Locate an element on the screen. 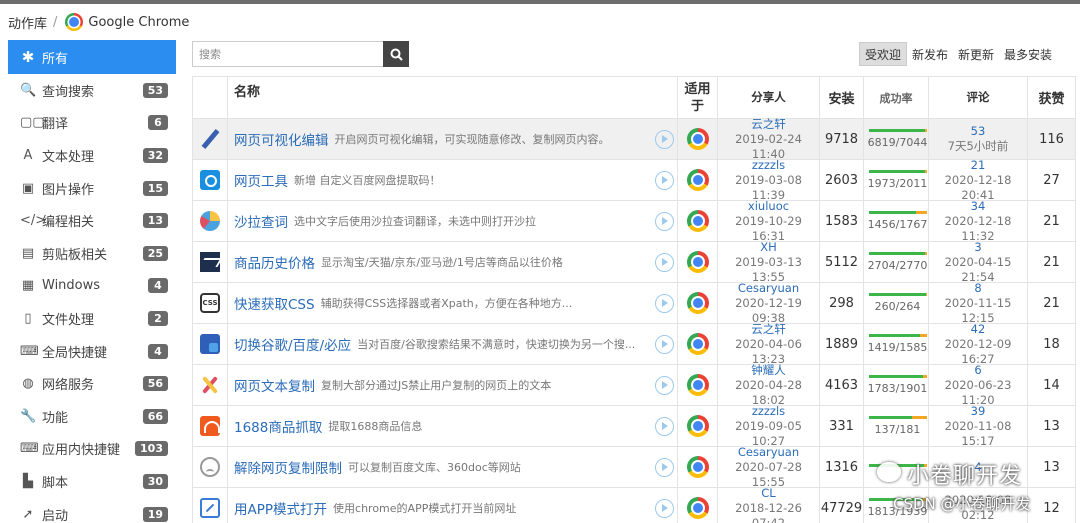  action-description: 提取1688商品信息 is located at coordinates (375, 426).